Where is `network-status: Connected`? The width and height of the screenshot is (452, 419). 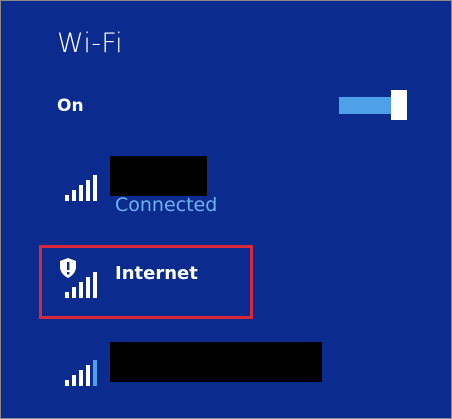 network-status: Connected is located at coordinates (166, 205).